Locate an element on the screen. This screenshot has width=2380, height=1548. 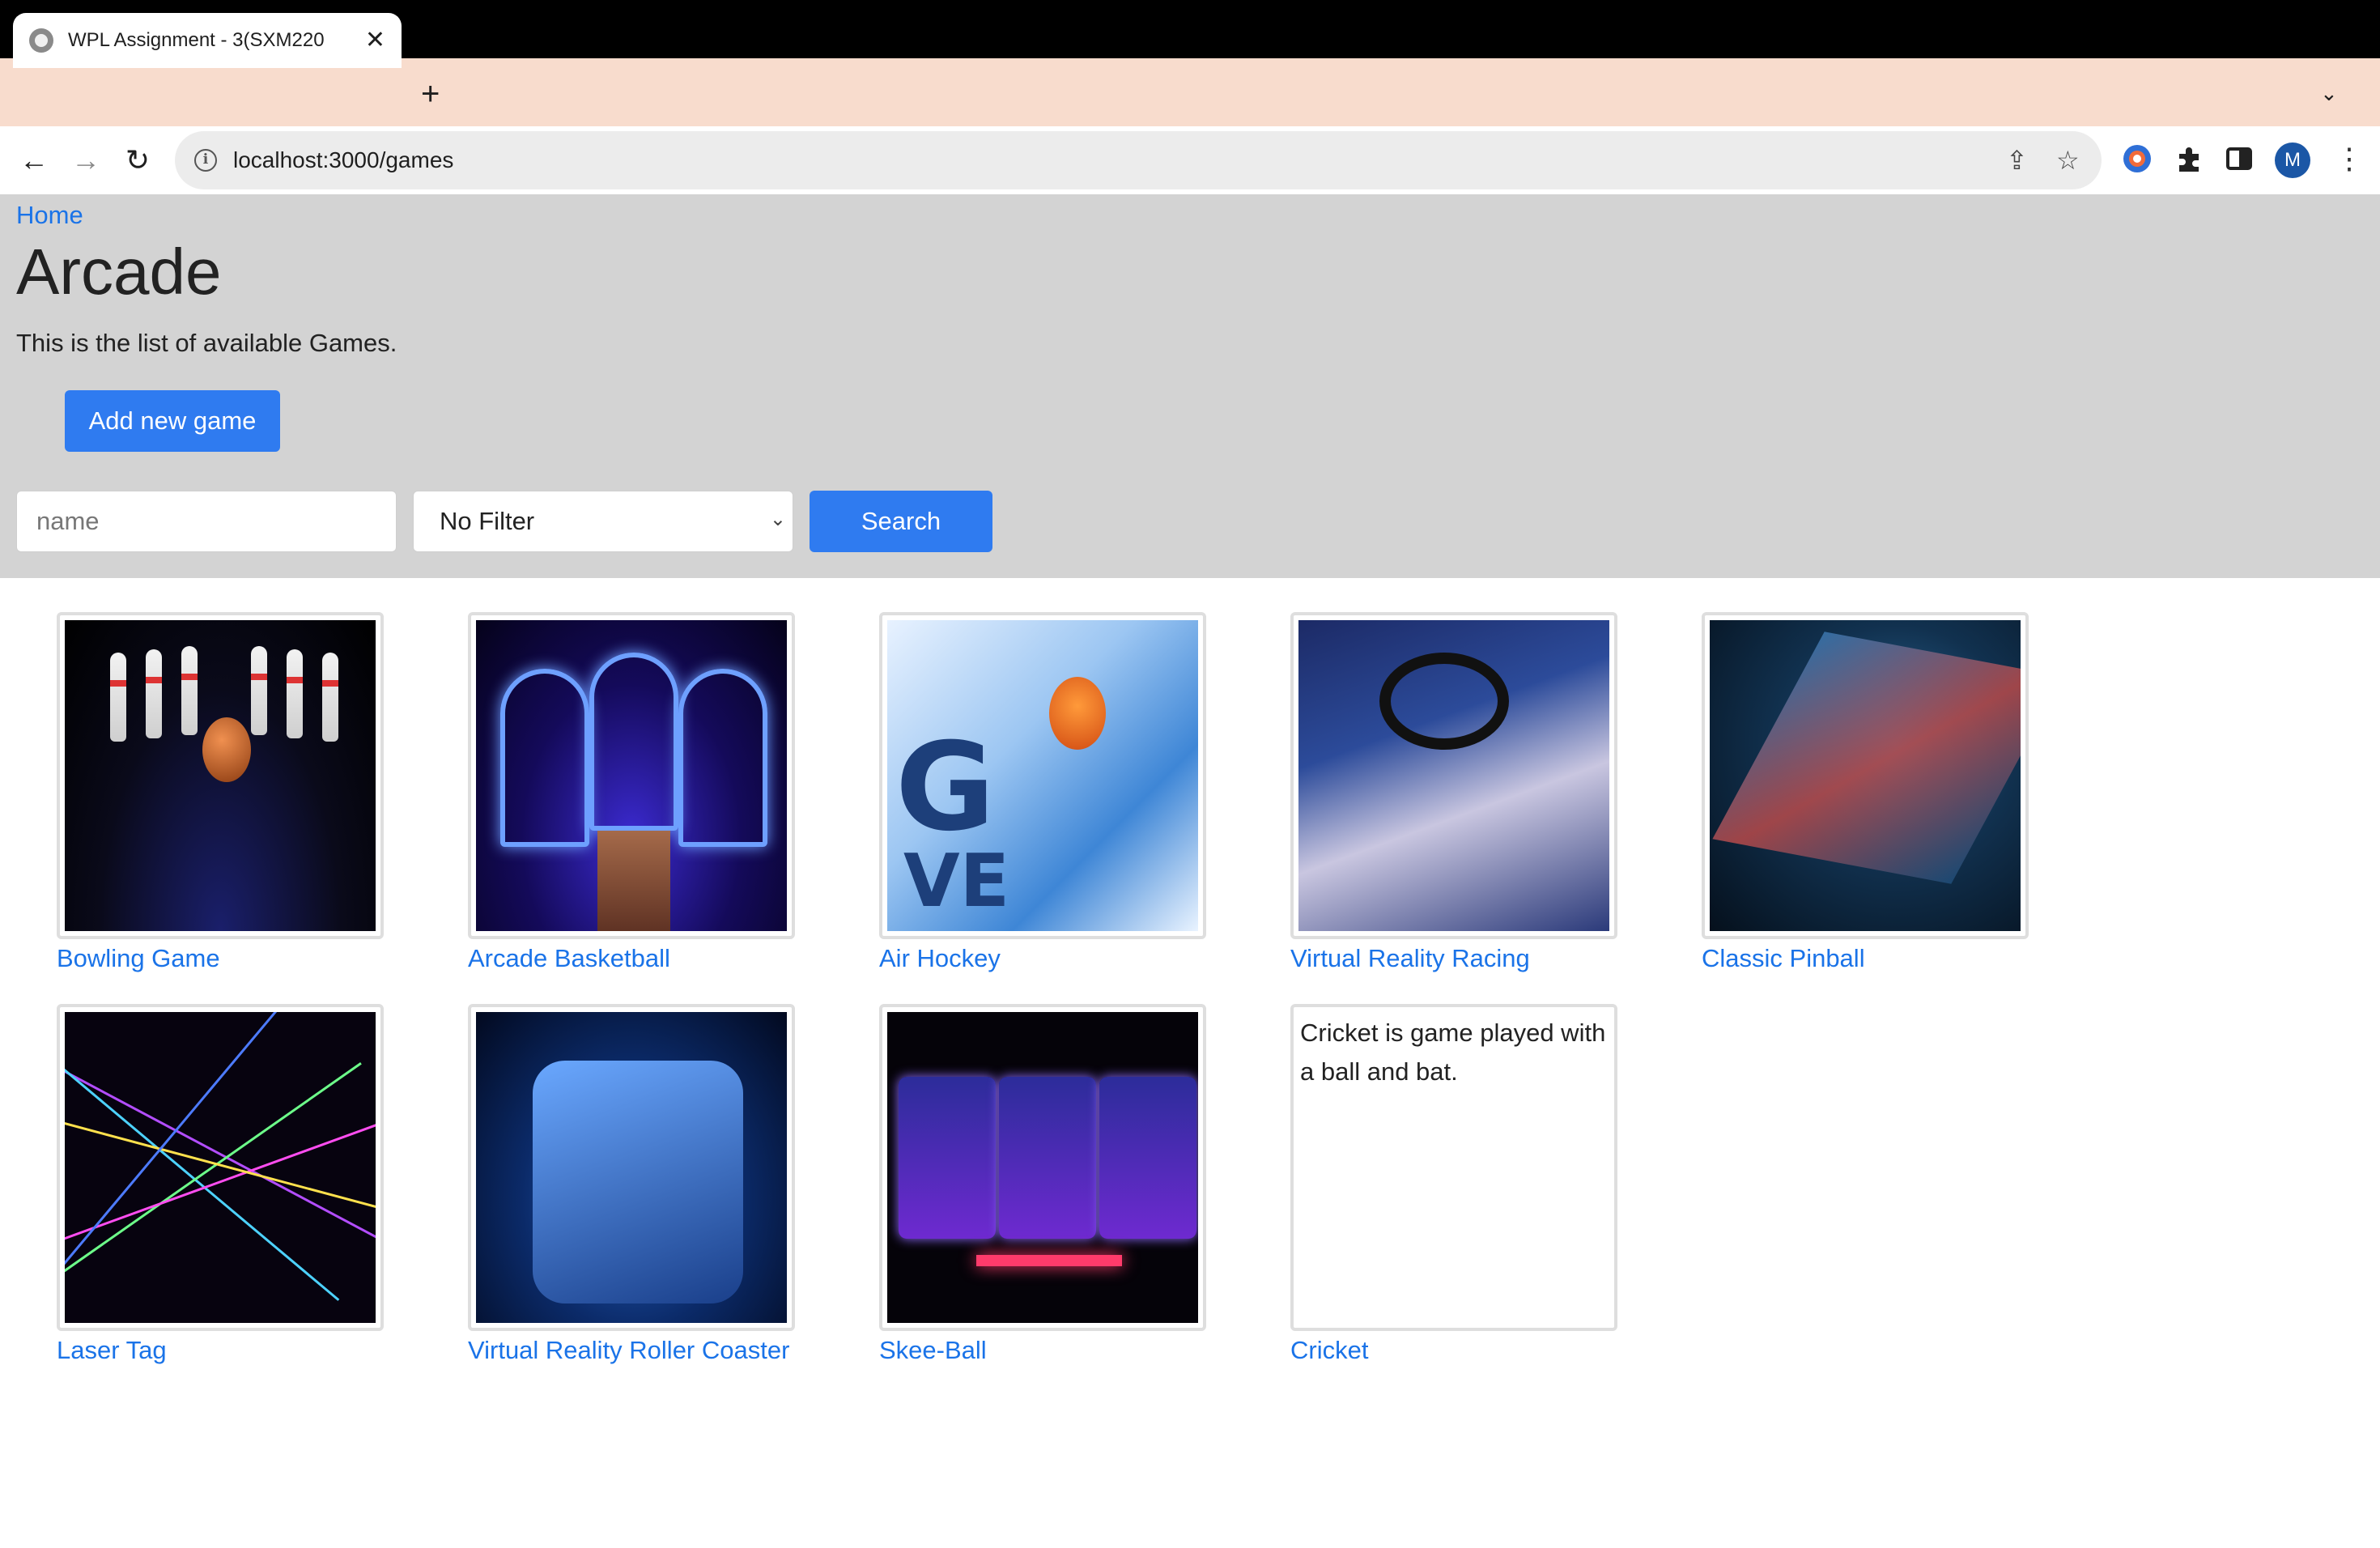
address-url: localhost:3000/games is located at coordinates (343, 159).